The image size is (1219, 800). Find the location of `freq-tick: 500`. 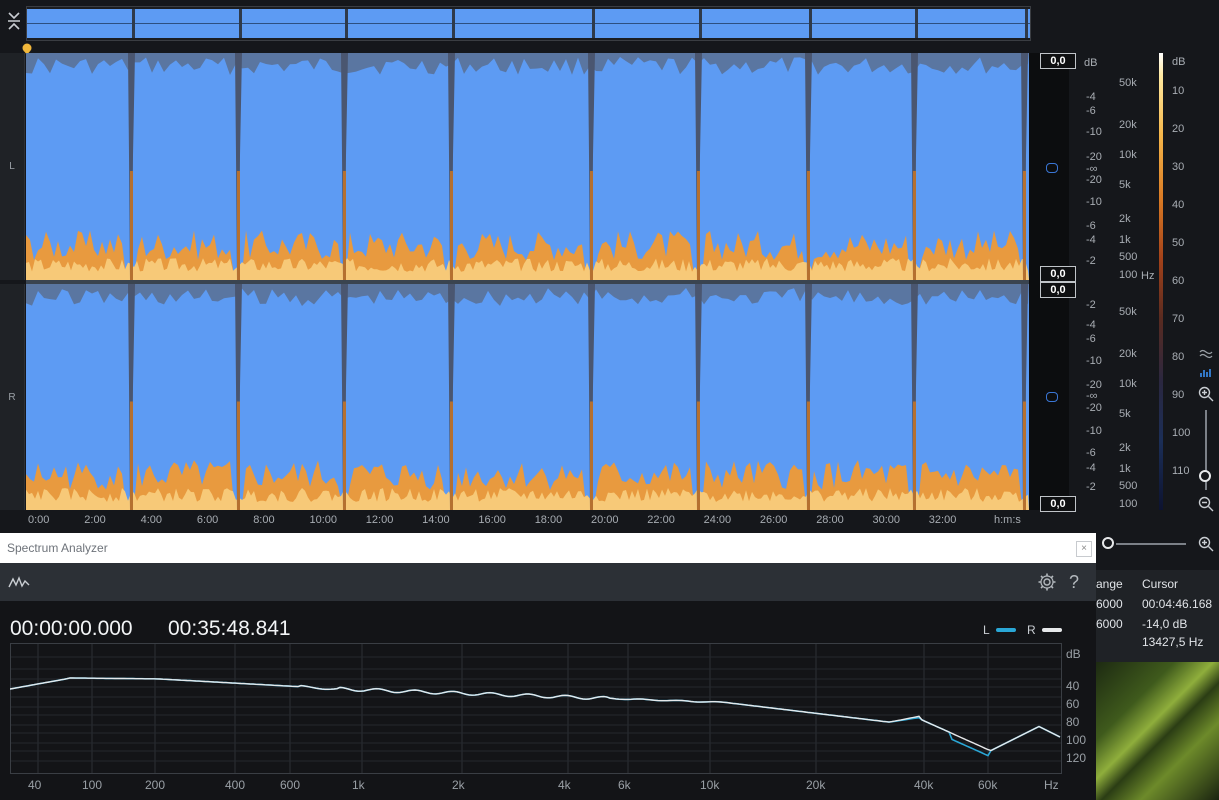

freq-tick: 500 is located at coordinates (1128, 257).